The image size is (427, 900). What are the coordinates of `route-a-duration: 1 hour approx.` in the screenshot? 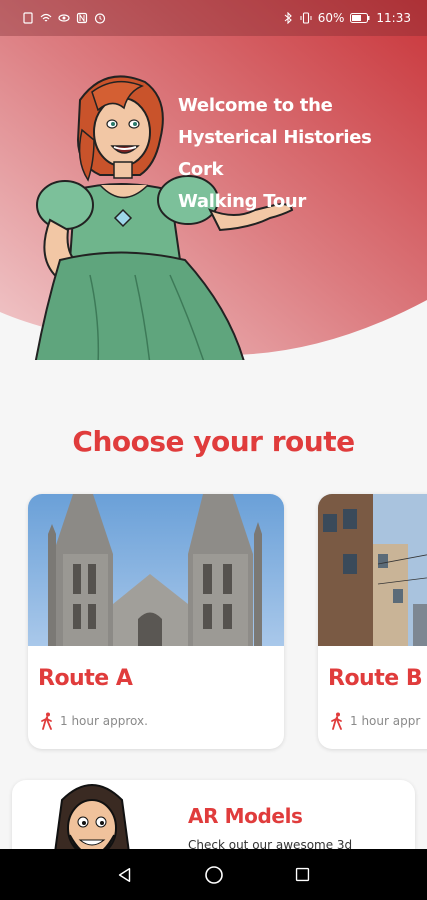 It's located at (94, 721).